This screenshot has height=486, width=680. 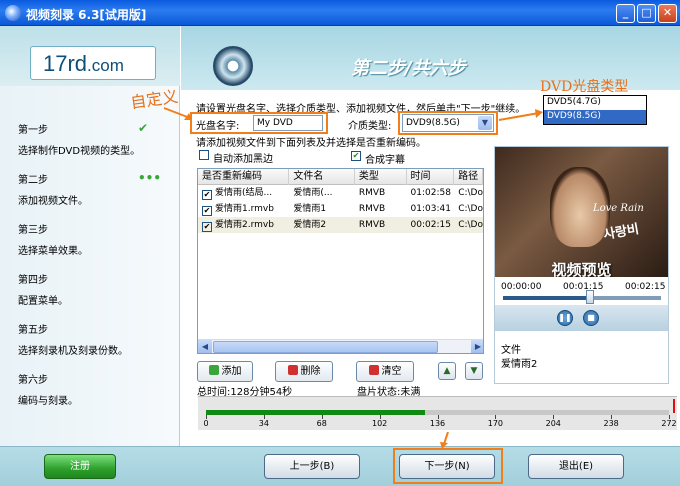 I want to click on pause-icon: ❚❚, so click(x=565, y=318).